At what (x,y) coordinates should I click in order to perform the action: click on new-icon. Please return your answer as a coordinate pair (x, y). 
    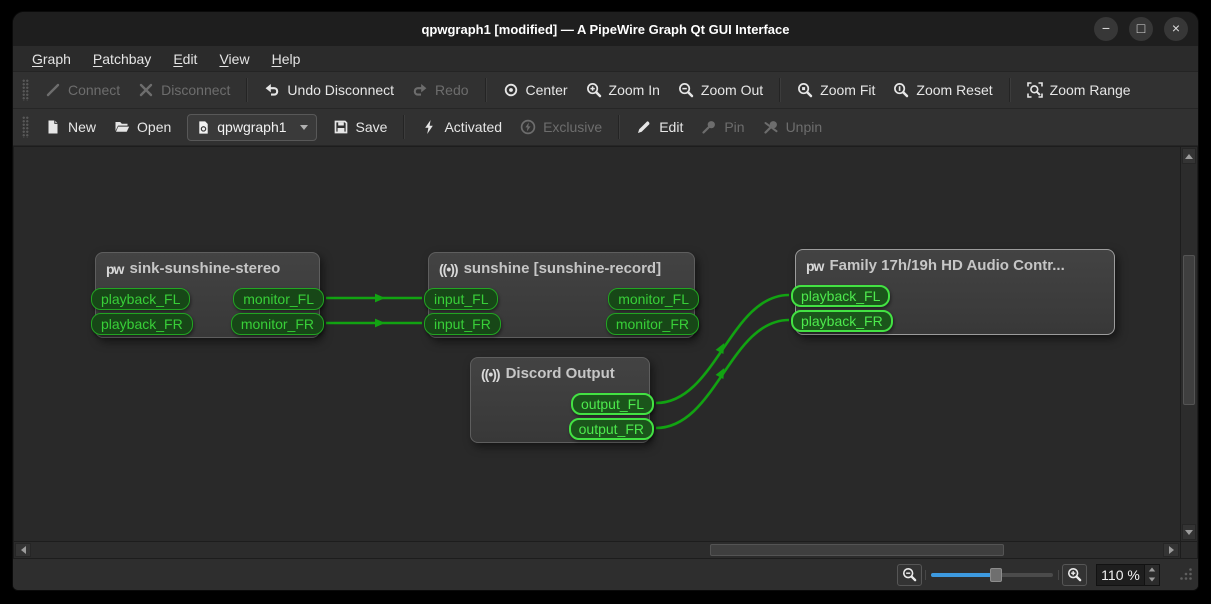
    Looking at the image, I should click on (53, 127).